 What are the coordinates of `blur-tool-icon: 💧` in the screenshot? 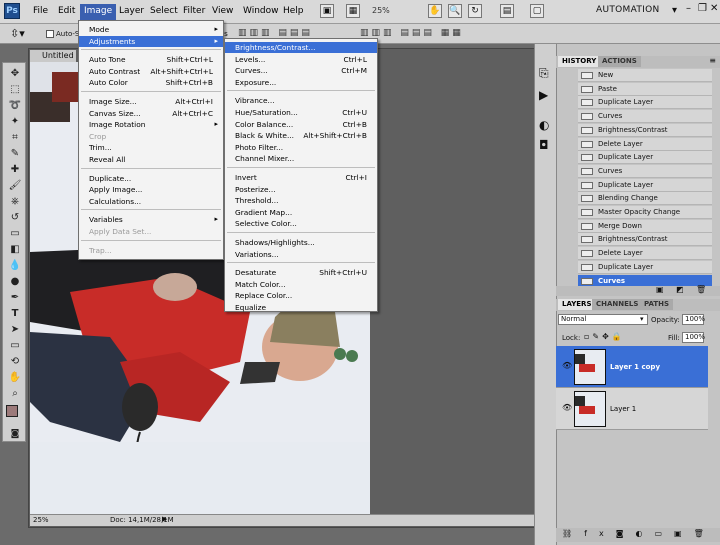 It's located at (15, 266).